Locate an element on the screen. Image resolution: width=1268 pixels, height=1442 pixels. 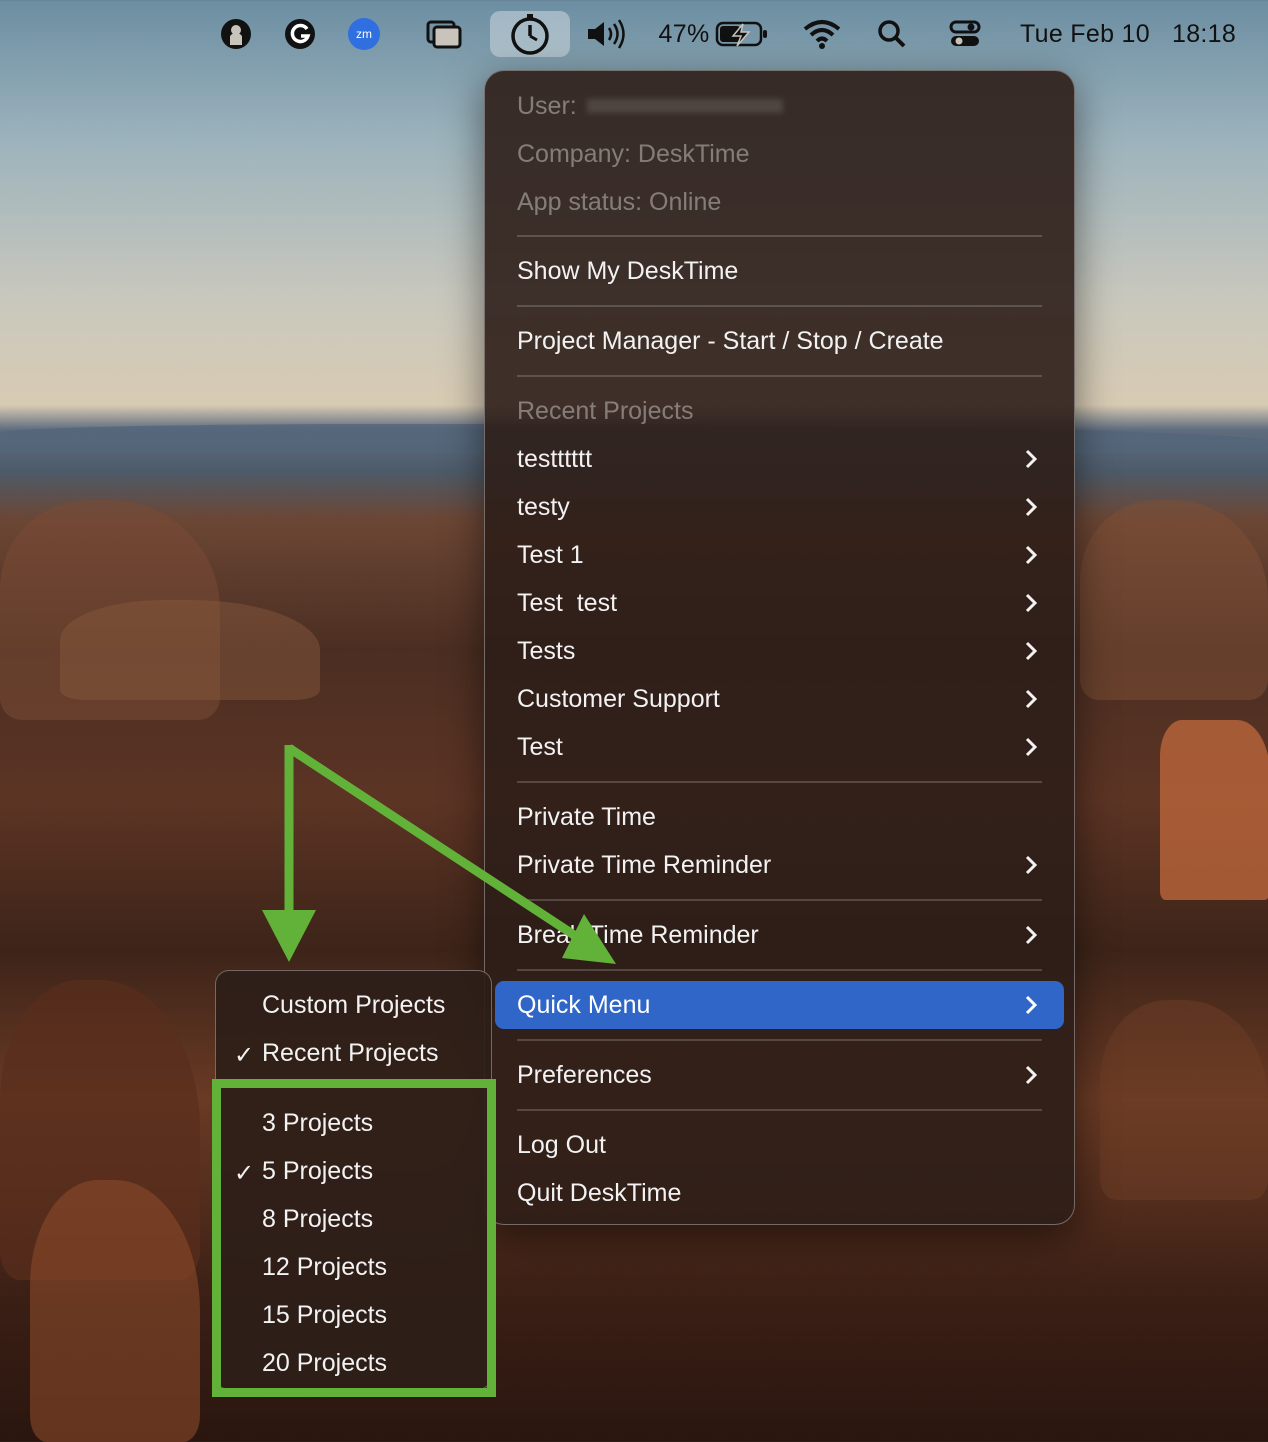
annotation-arrow-diagonal is located at coordinates (451, 854).